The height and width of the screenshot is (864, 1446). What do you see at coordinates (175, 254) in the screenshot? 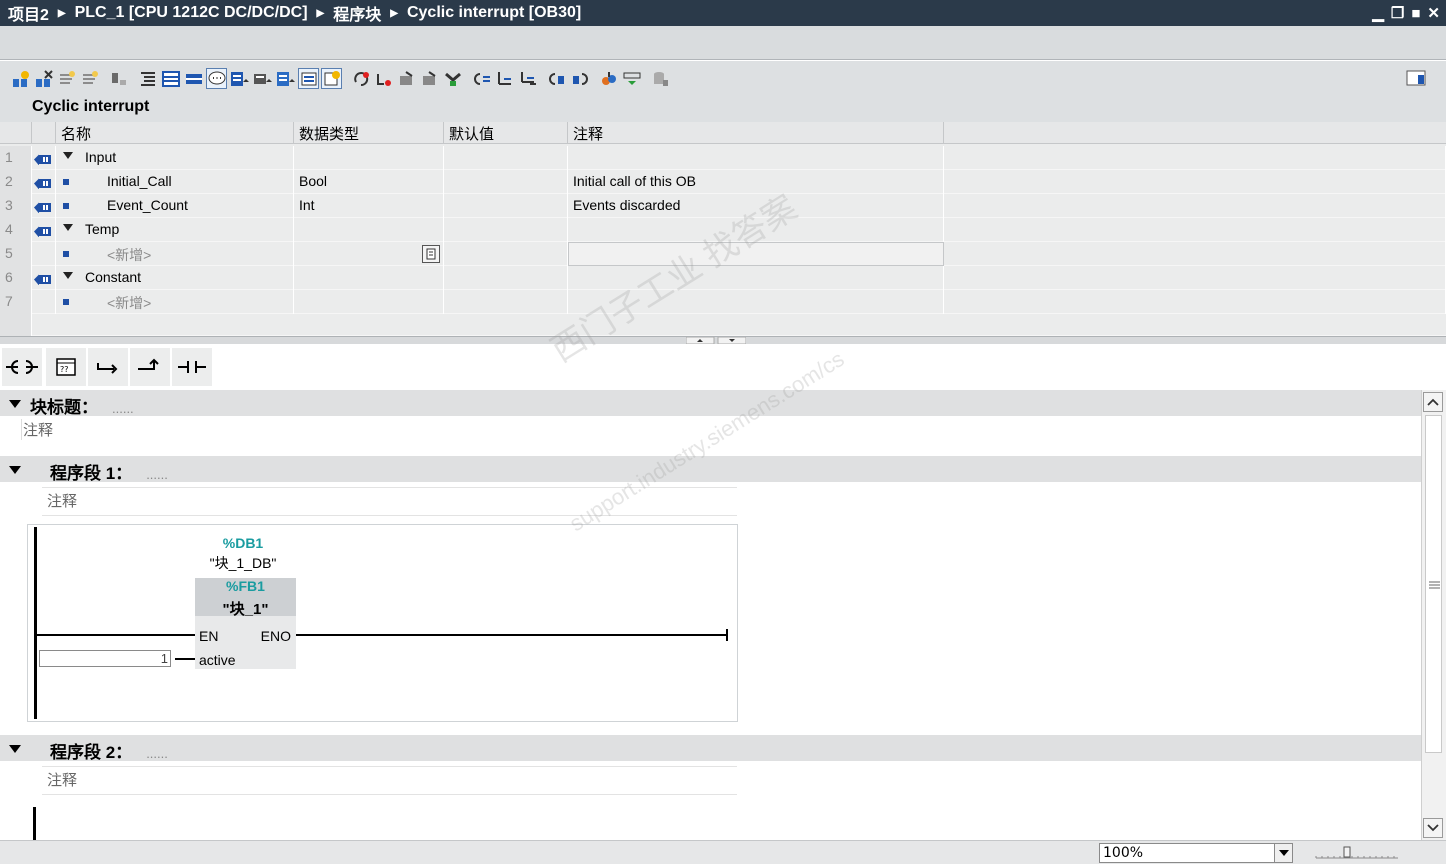
I see `name-cell: <新增>` at bounding box center [175, 254].